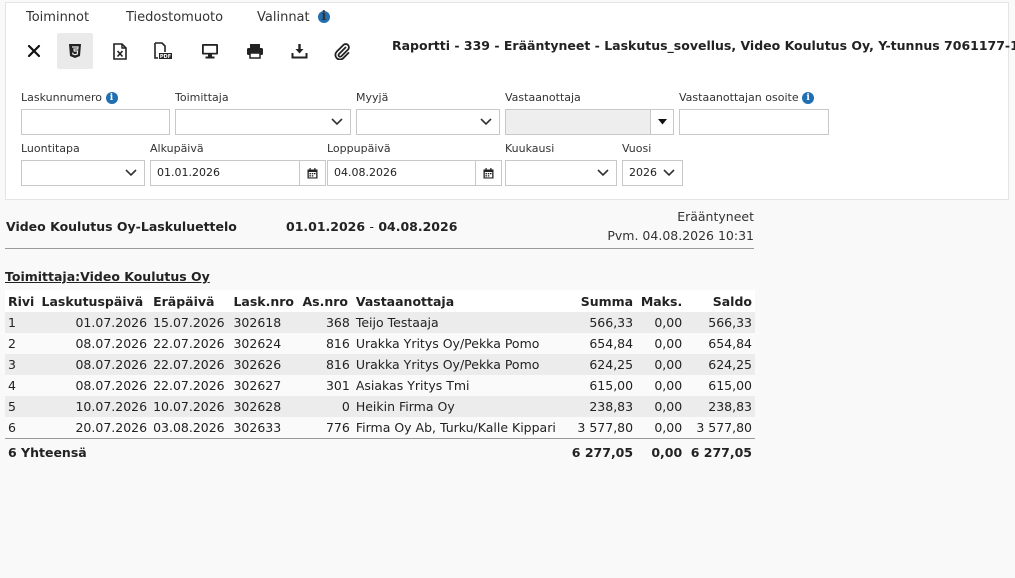  I want to click on row-cell: Asiakas Yritys Tmi, so click(459, 385).